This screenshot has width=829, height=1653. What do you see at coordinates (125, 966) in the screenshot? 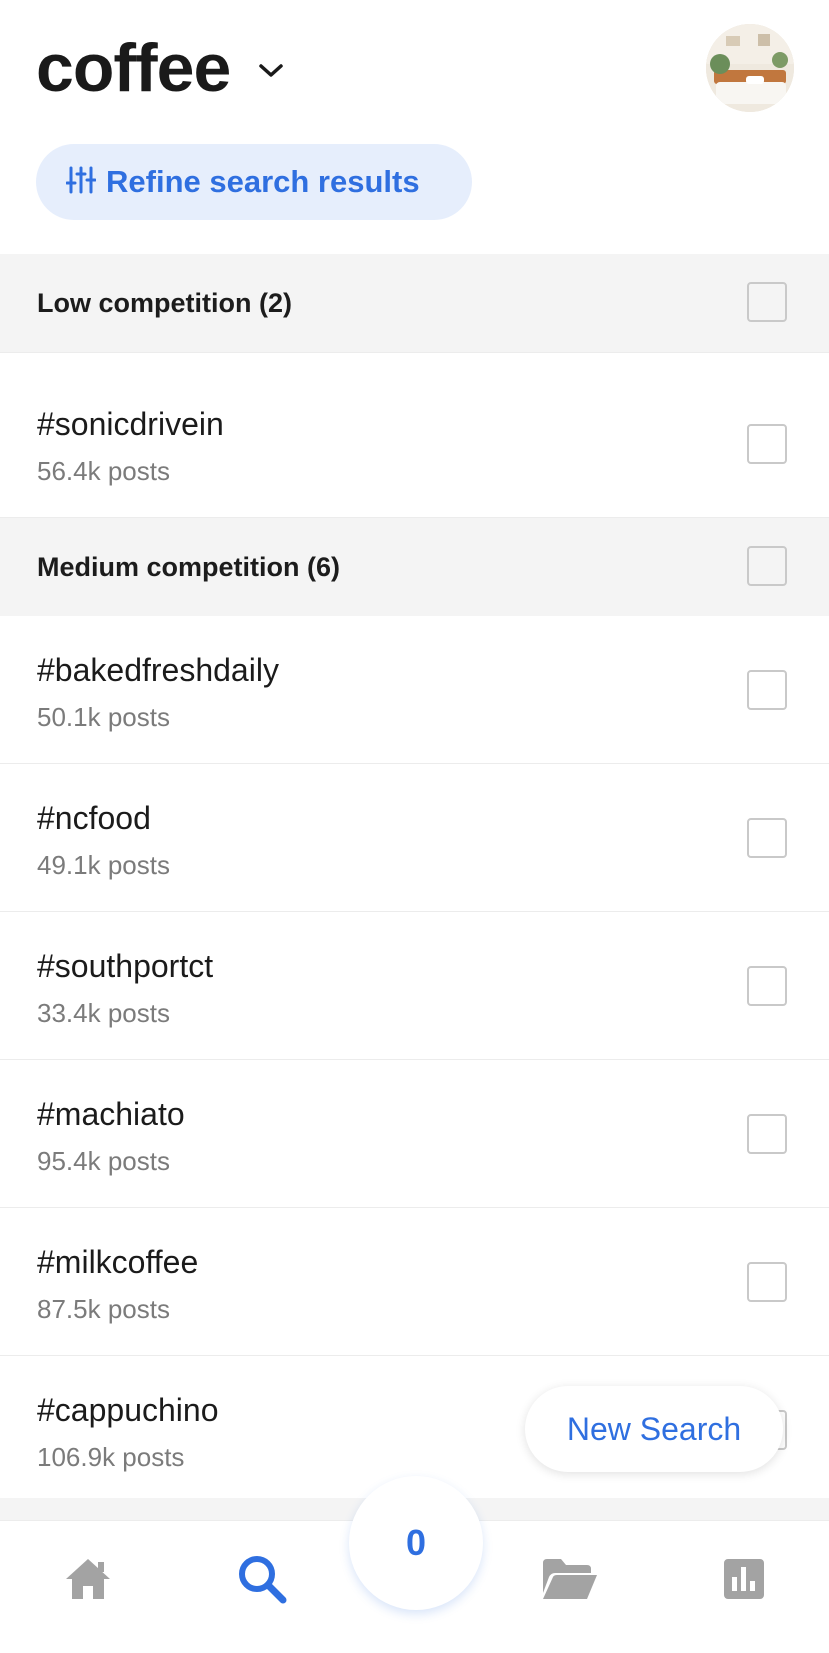
I see `hashtag-label: #southportct` at bounding box center [125, 966].